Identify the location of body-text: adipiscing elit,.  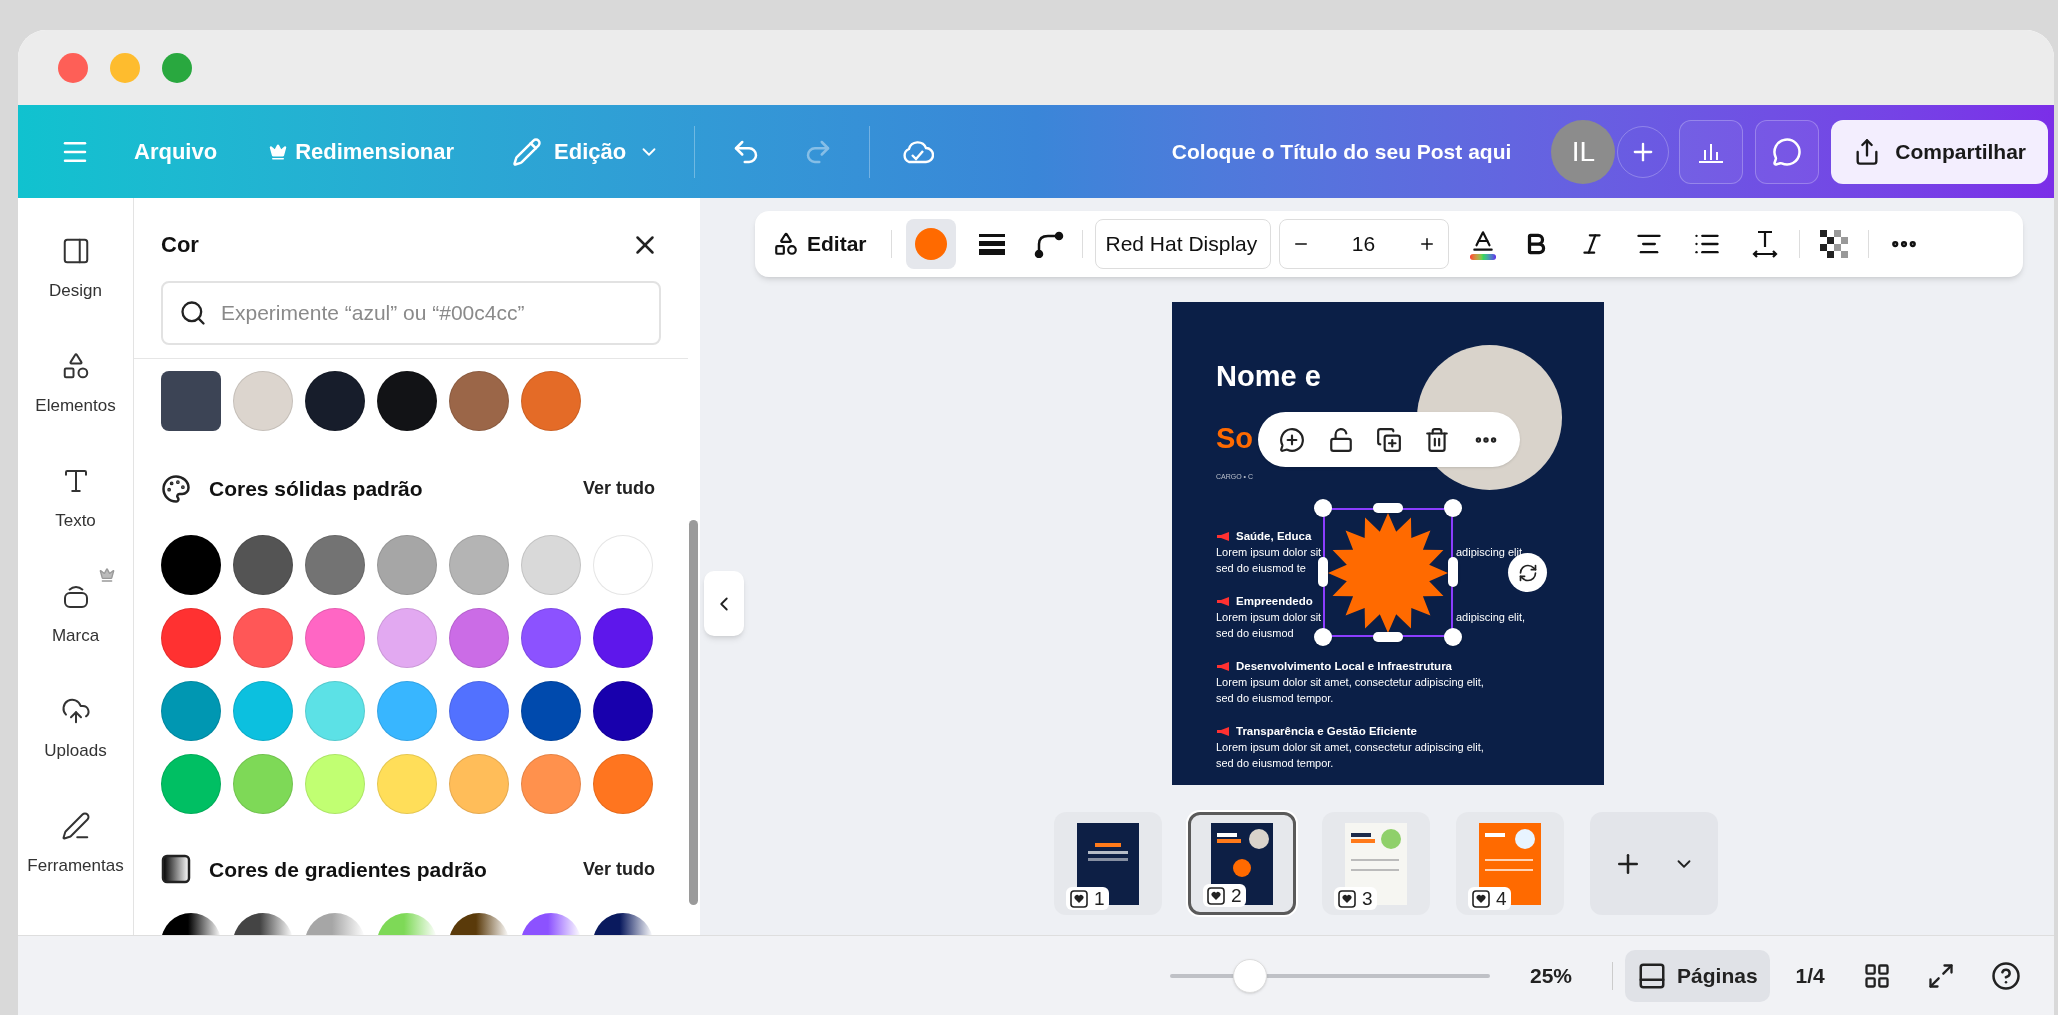
(1491, 617).